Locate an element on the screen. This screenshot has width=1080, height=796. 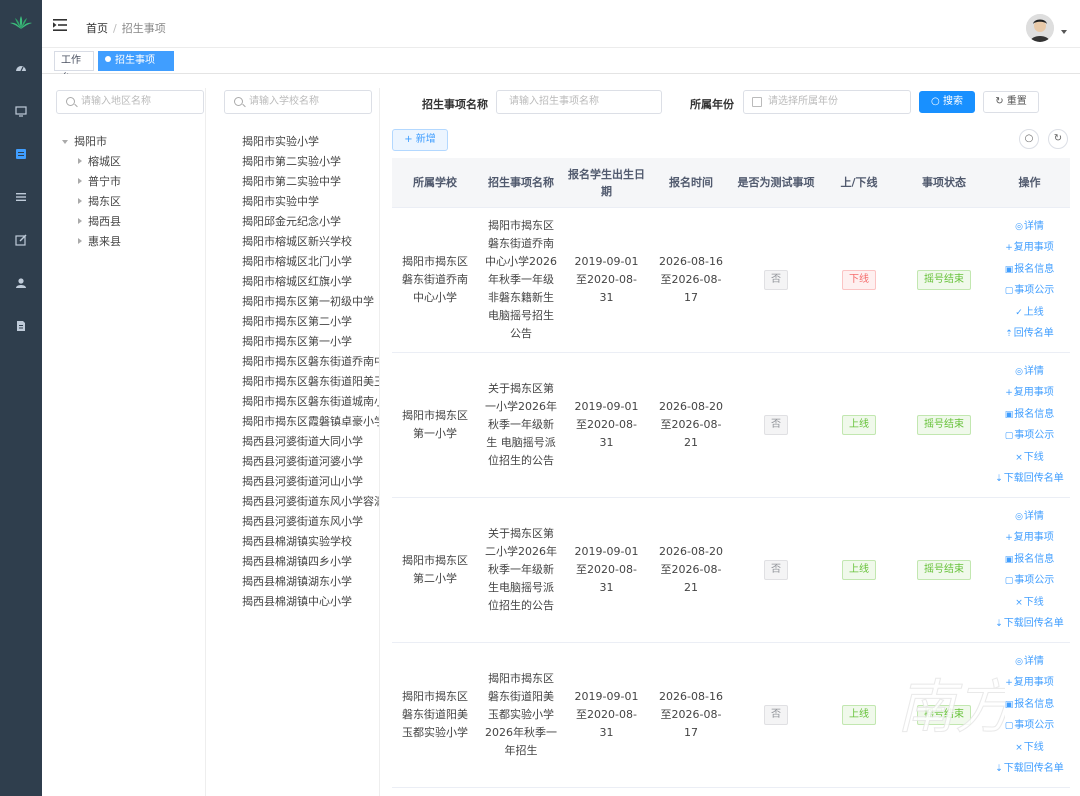
school-item: 揭阳市实验小学 is located at coordinates (310, 142).